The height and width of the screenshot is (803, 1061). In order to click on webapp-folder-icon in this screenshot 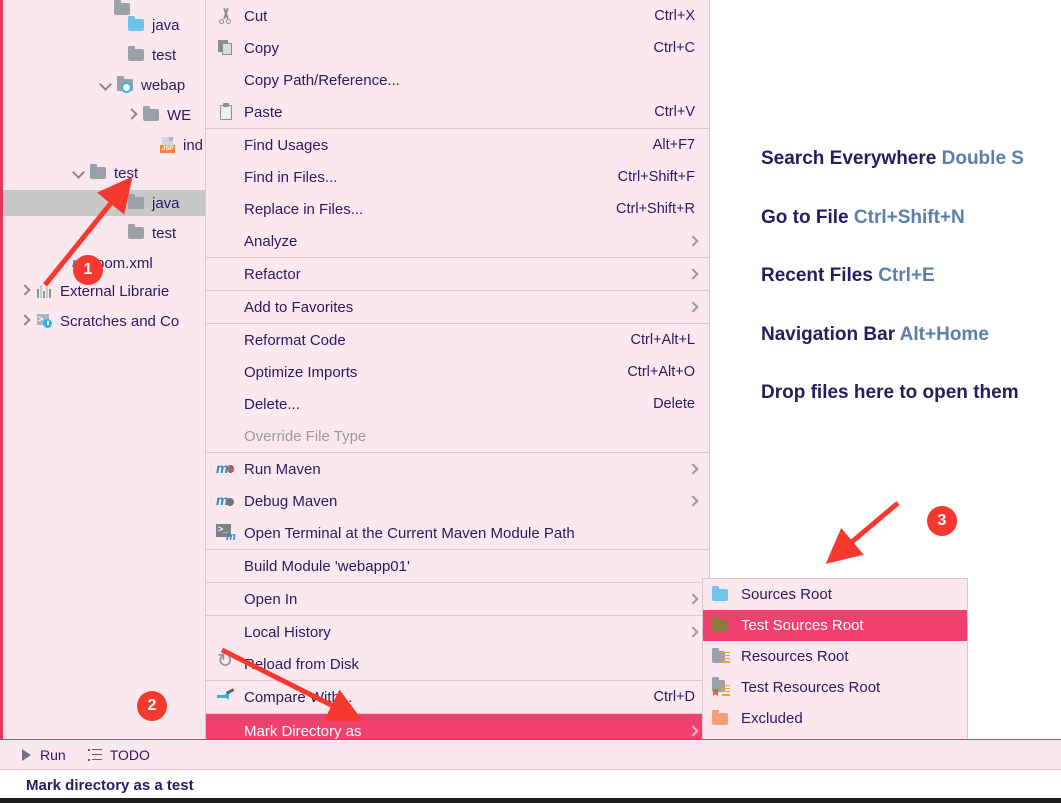, I will do `click(125, 84)`.